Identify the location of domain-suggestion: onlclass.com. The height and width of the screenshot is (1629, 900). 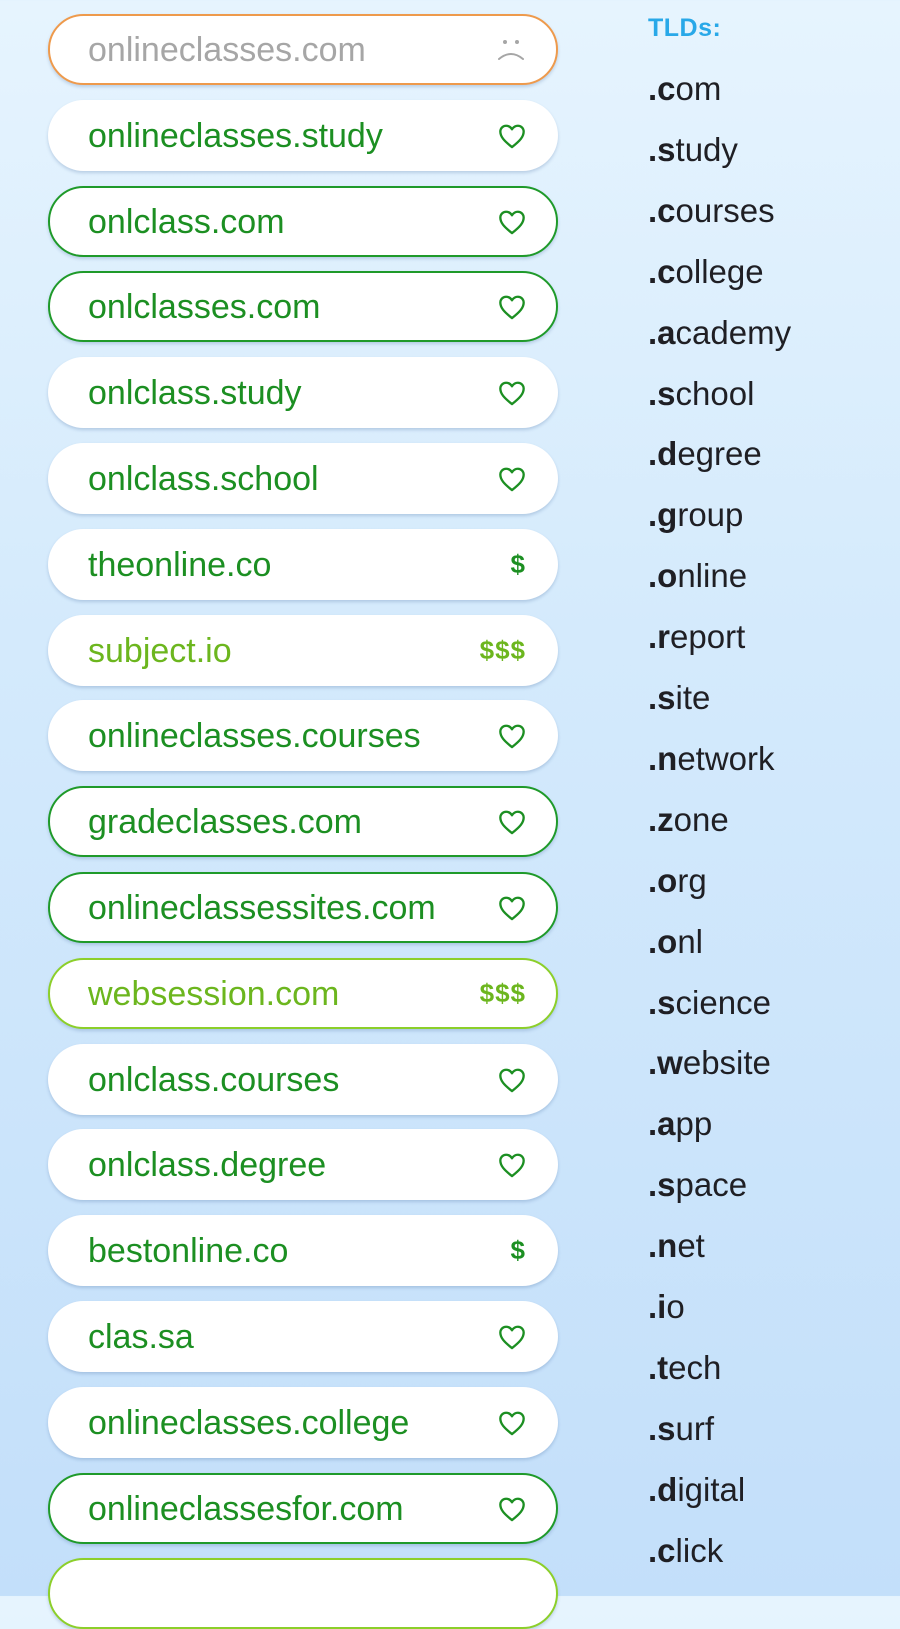
(303, 221).